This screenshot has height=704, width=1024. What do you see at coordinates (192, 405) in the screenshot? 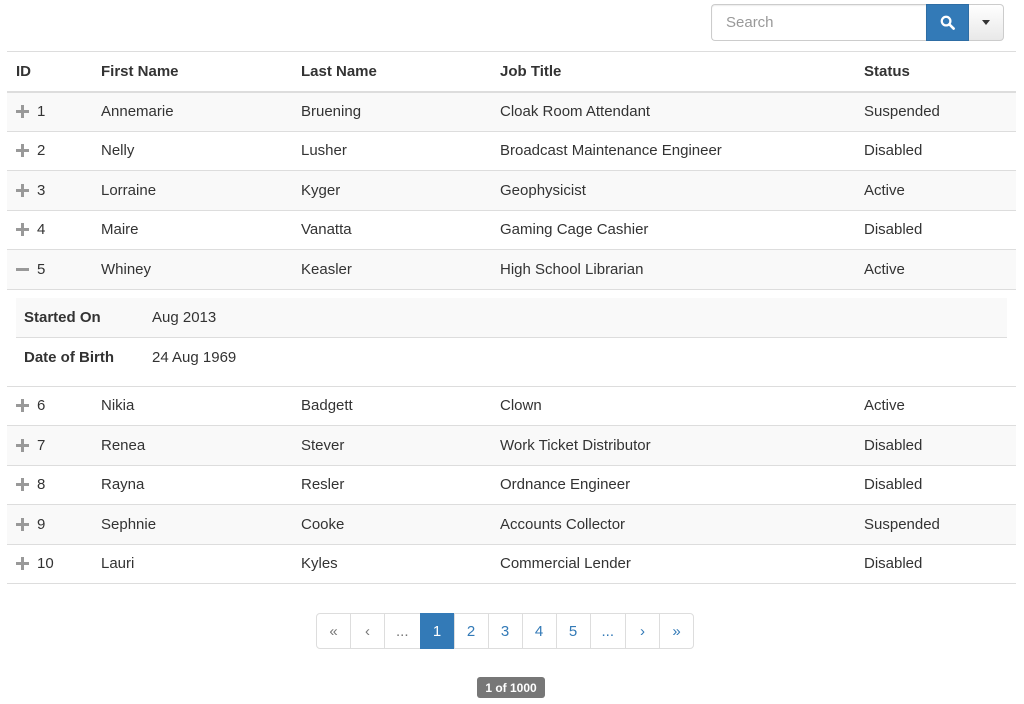
I see `cell-first-name: Nikia` at bounding box center [192, 405].